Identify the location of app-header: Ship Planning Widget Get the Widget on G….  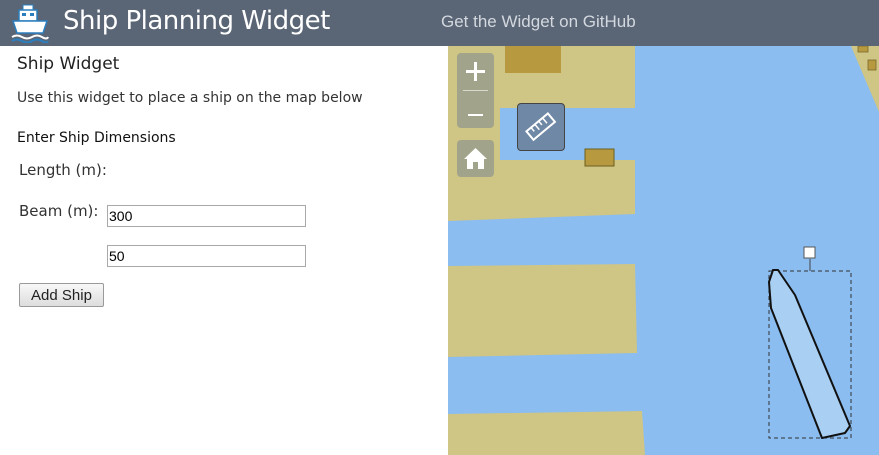
(439, 23).